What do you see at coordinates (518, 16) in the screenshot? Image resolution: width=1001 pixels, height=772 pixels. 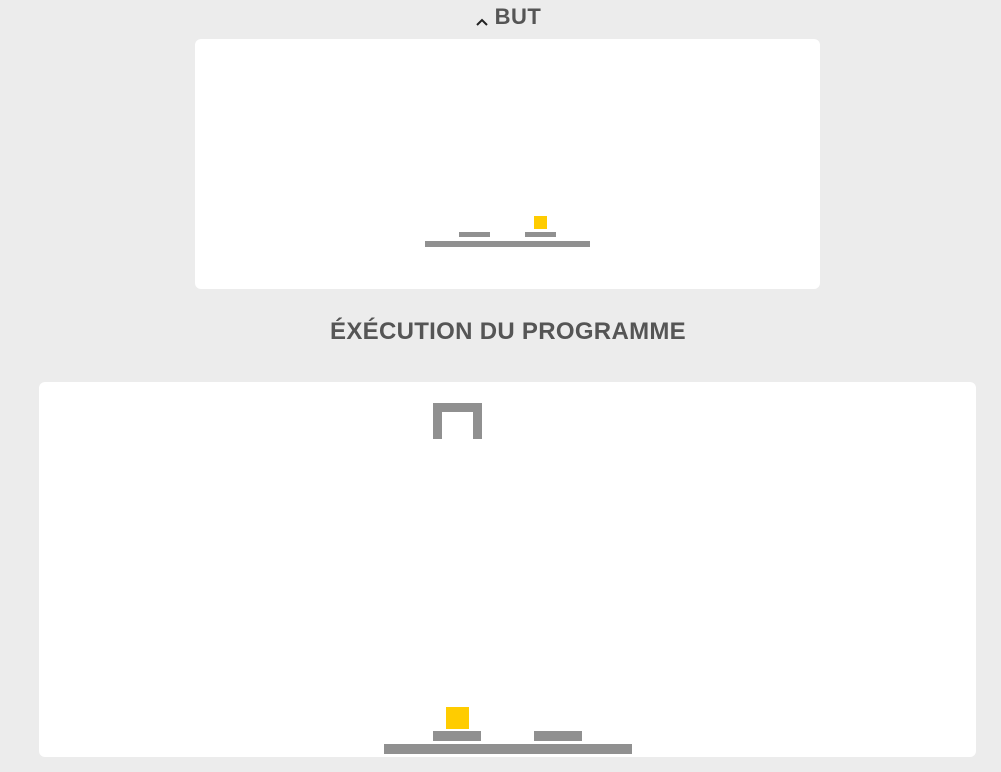 I see `goal-title: BUT` at bounding box center [518, 16].